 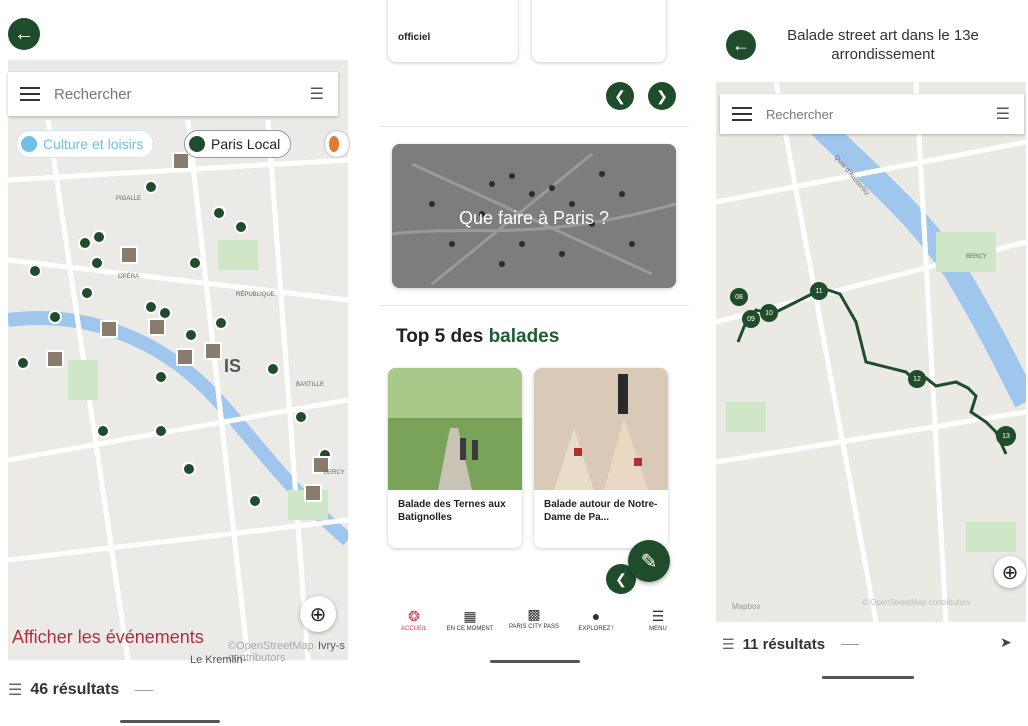 What do you see at coordinates (233, 366) in the screenshot?
I see `map-label-is: IS` at bounding box center [233, 366].